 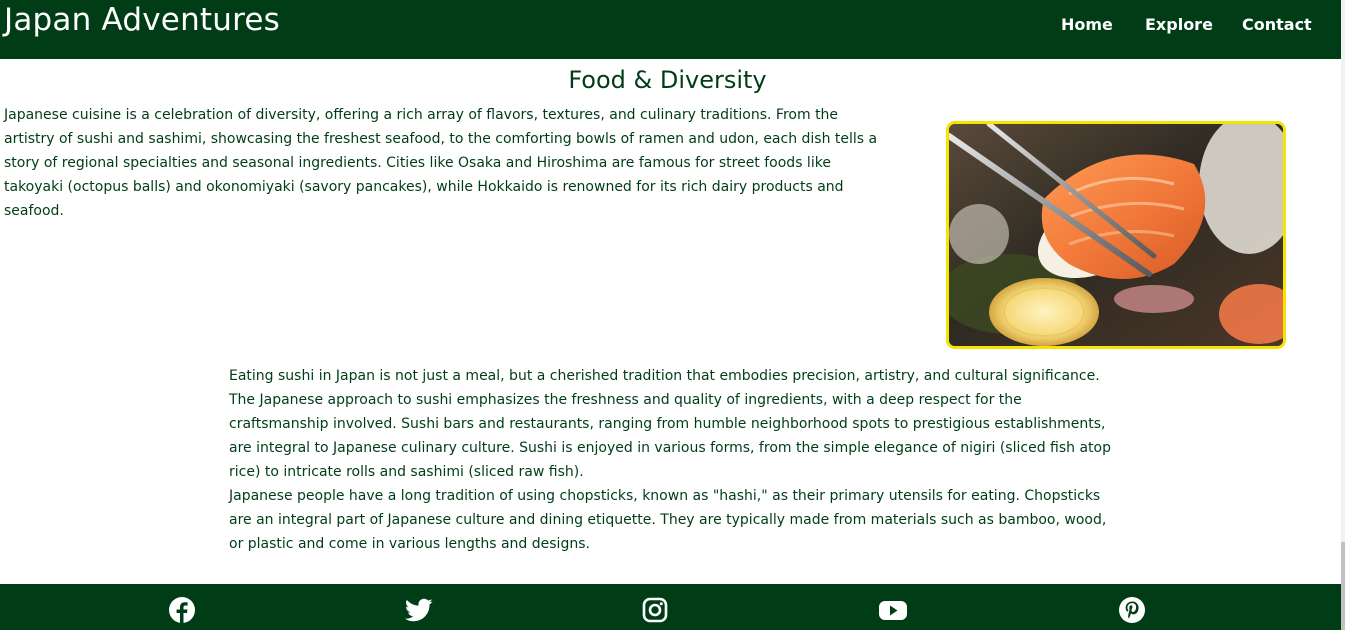 I want to click on sushi-chopsticks-image, so click(x=1116, y=235).